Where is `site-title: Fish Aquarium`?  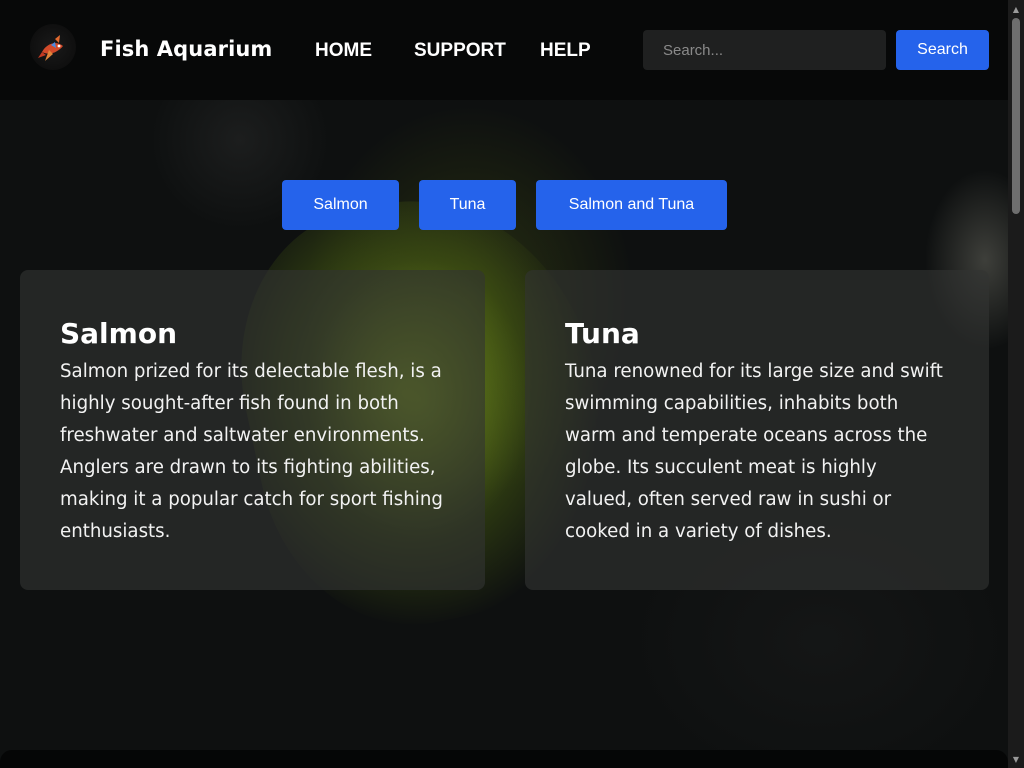
site-title: Fish Aquarium is located at coordinates (186, 49).